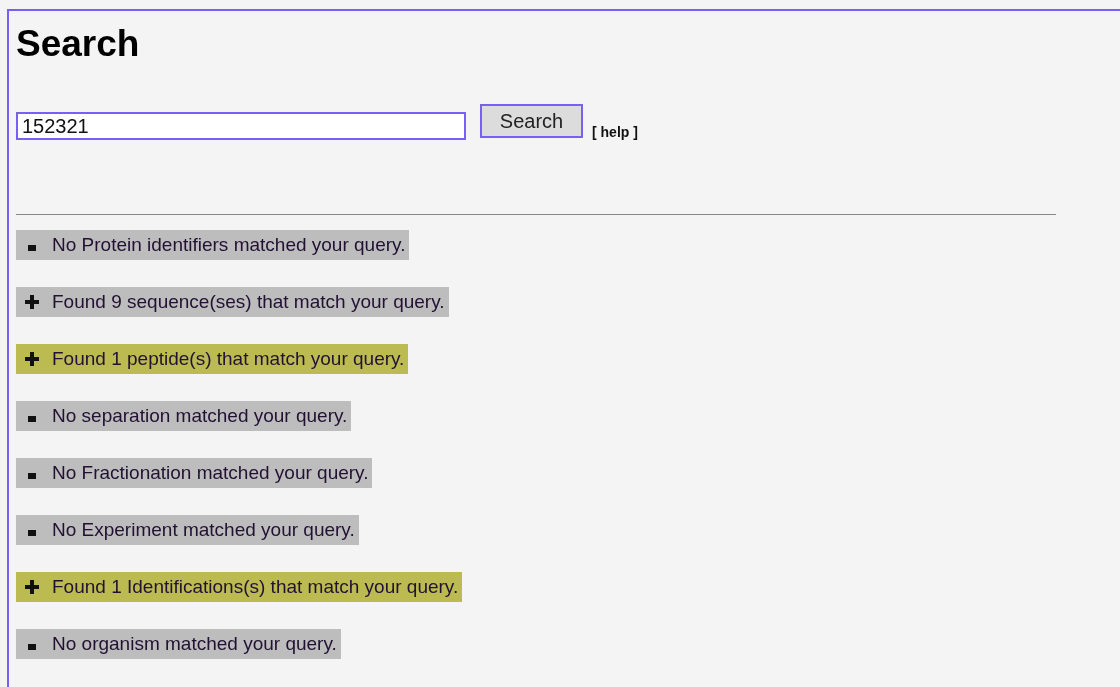 The width and height of the screenshot is (1120, 687). Describe the element at coordinates (210, 473) in the screenshot. I see `result-text: No Fractionation matched your query.` at that location.